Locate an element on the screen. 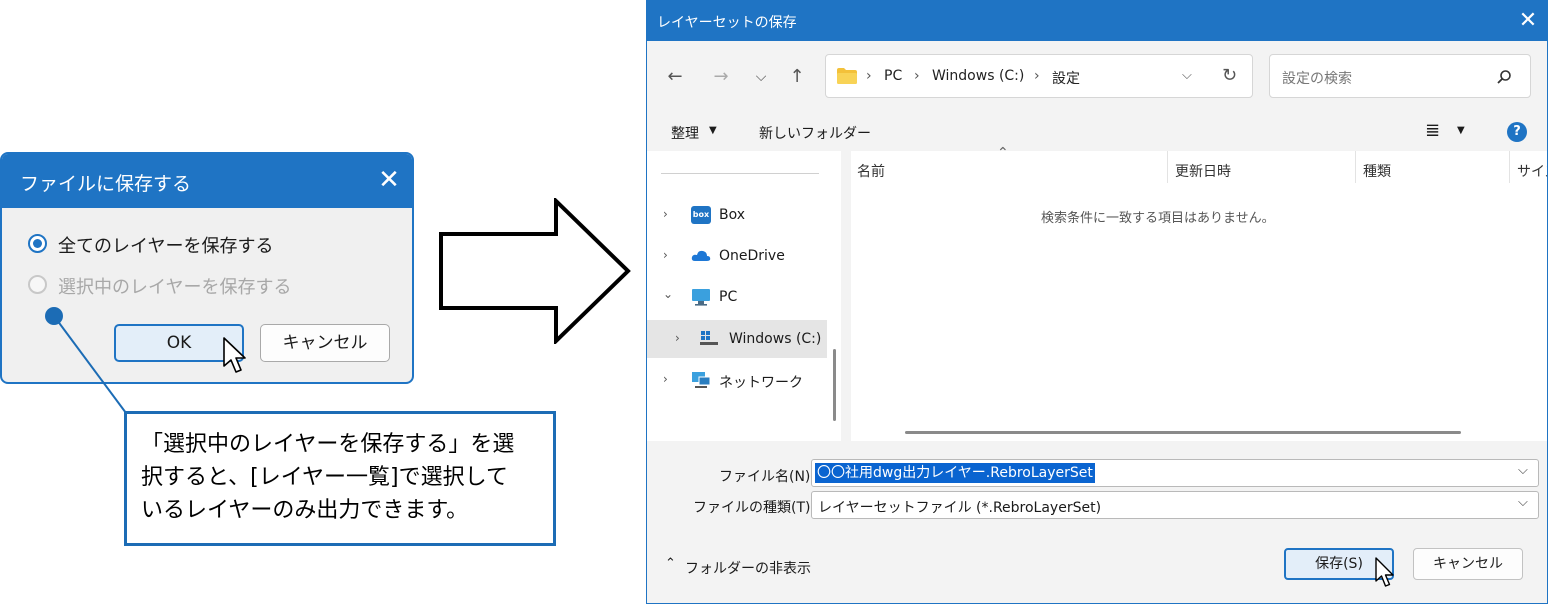  callout-line: いるレイヤーのみ出力できます。 is located at coordinates (305, 510).